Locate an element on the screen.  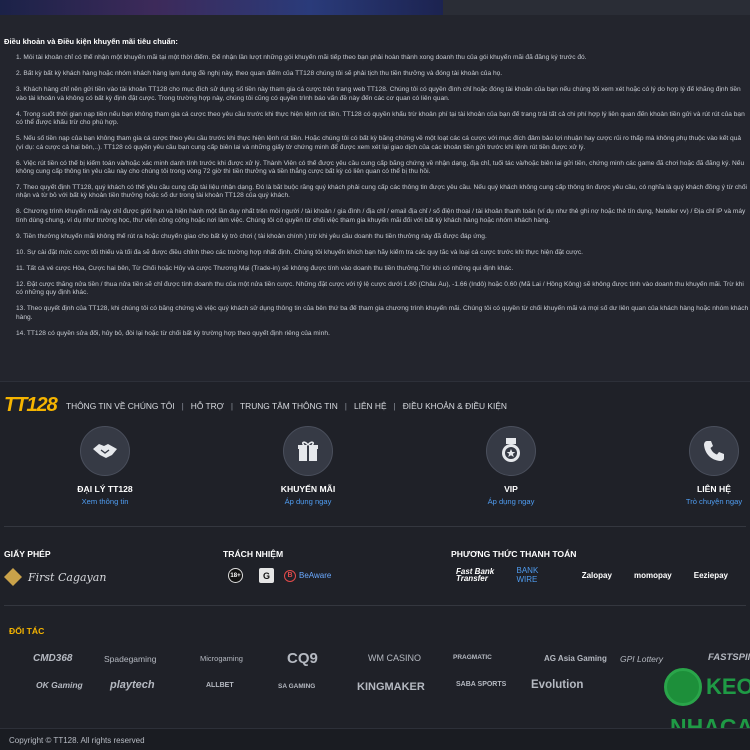
beaware-logo: B BeAware is located at coordinates (308, 575).